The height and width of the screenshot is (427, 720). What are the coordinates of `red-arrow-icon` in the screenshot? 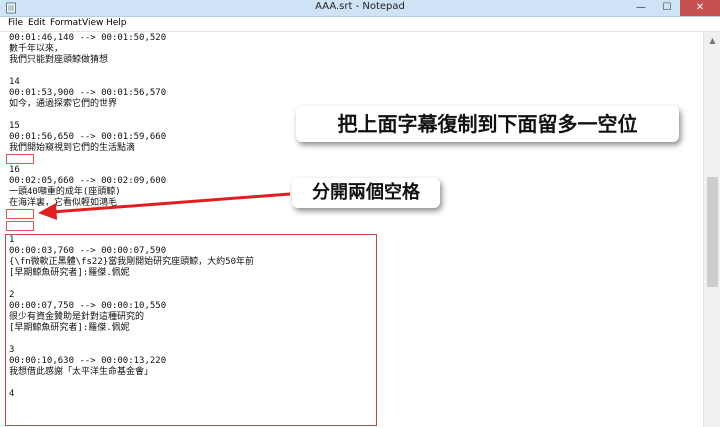 It's located at (164, 206).